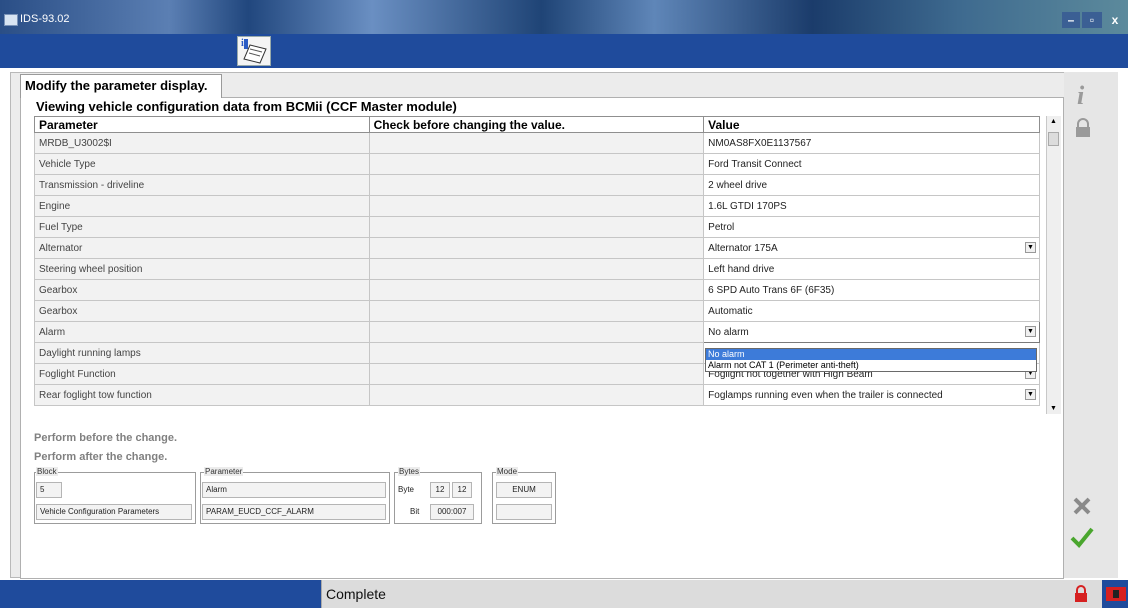 This screenshot has height=609, width=1128. What do you see at coordinates (871, 290) in the screenshot?
I see `value-cell: 6 SPD Auto Trans 6F (6F35)` at bounding box center [871, 290].